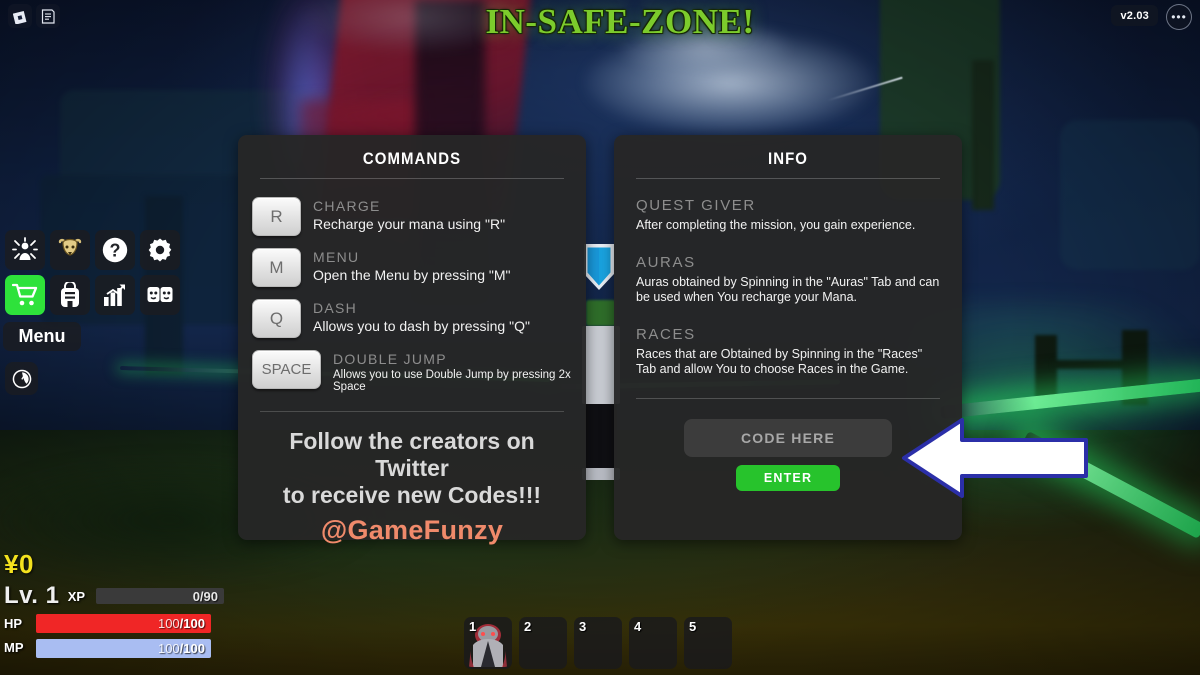 The width and height of the screenshot is (1200, 675). Describe the element at coordinates (583, 626) in the screenshot. I see `hotbar-slot-number: 3` at that location.